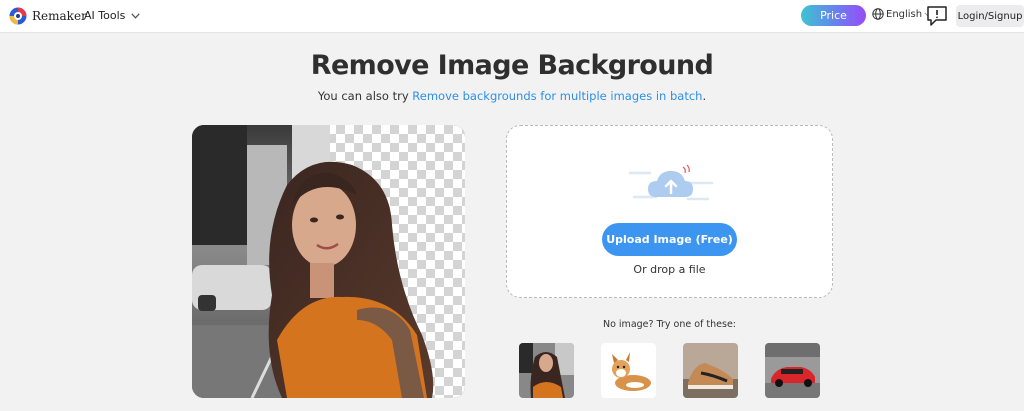  Describe the element at coordinates (546, 370) in the screenshot. I see `sample-woman-thumbnail` at that location.